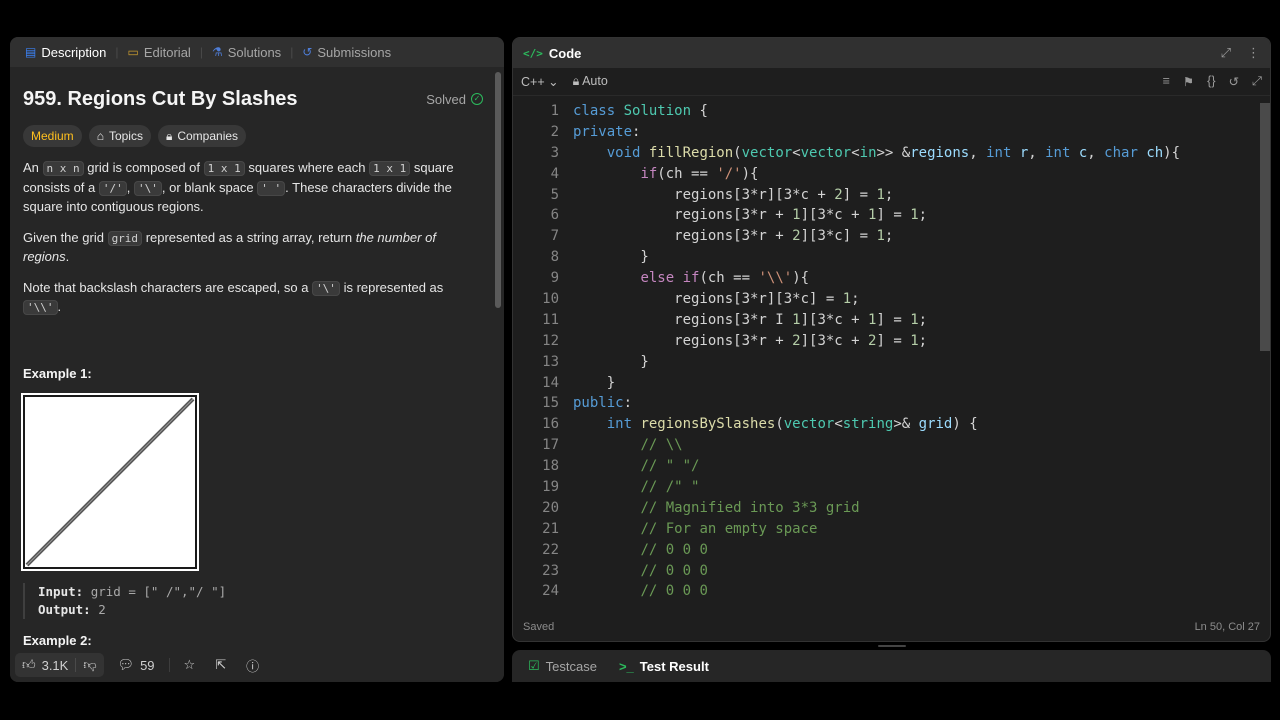  What do you see at coordinates (57, 373) in the screenshot?
I see `example-1-title: Example 1:` at bounding box center [57, 373].